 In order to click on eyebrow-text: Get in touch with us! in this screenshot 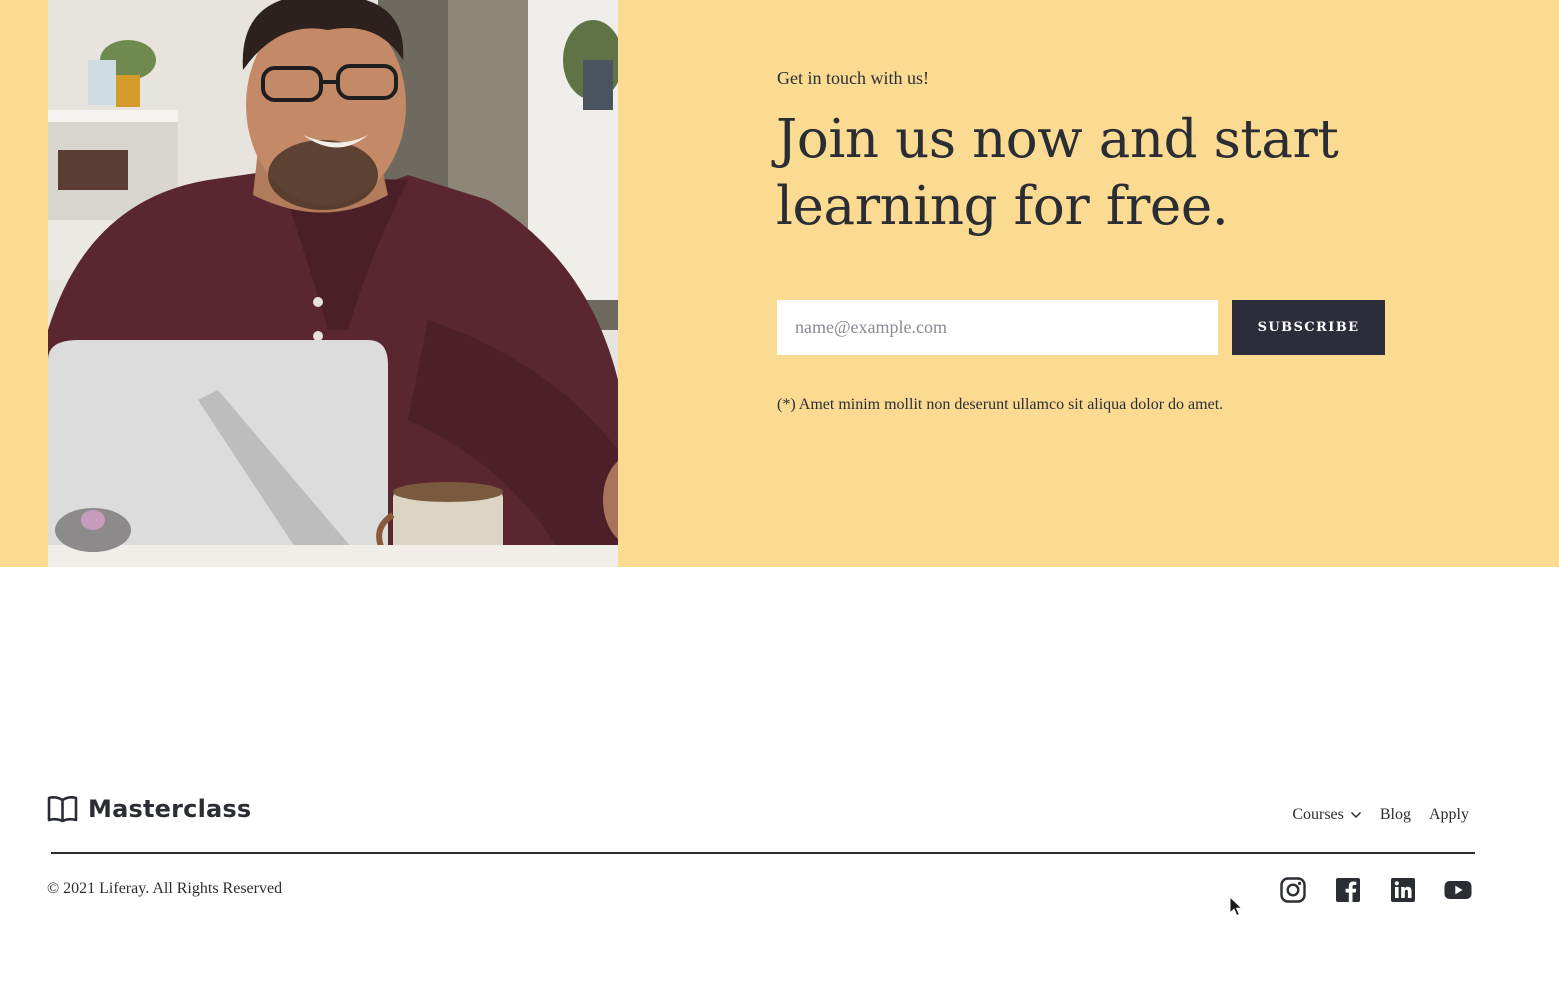, I will do `click(853, 78)`.